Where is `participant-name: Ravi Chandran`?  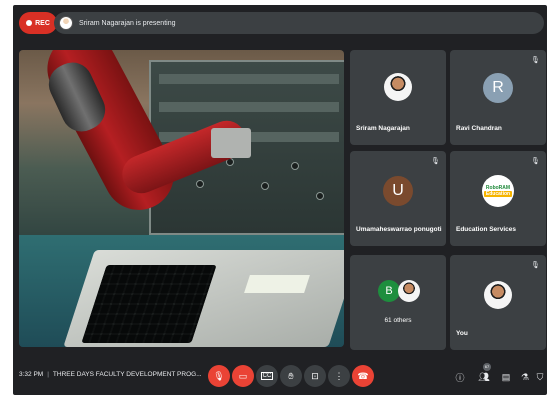 participant-name: Ravi Chandran is located at coordinates (479, 128).